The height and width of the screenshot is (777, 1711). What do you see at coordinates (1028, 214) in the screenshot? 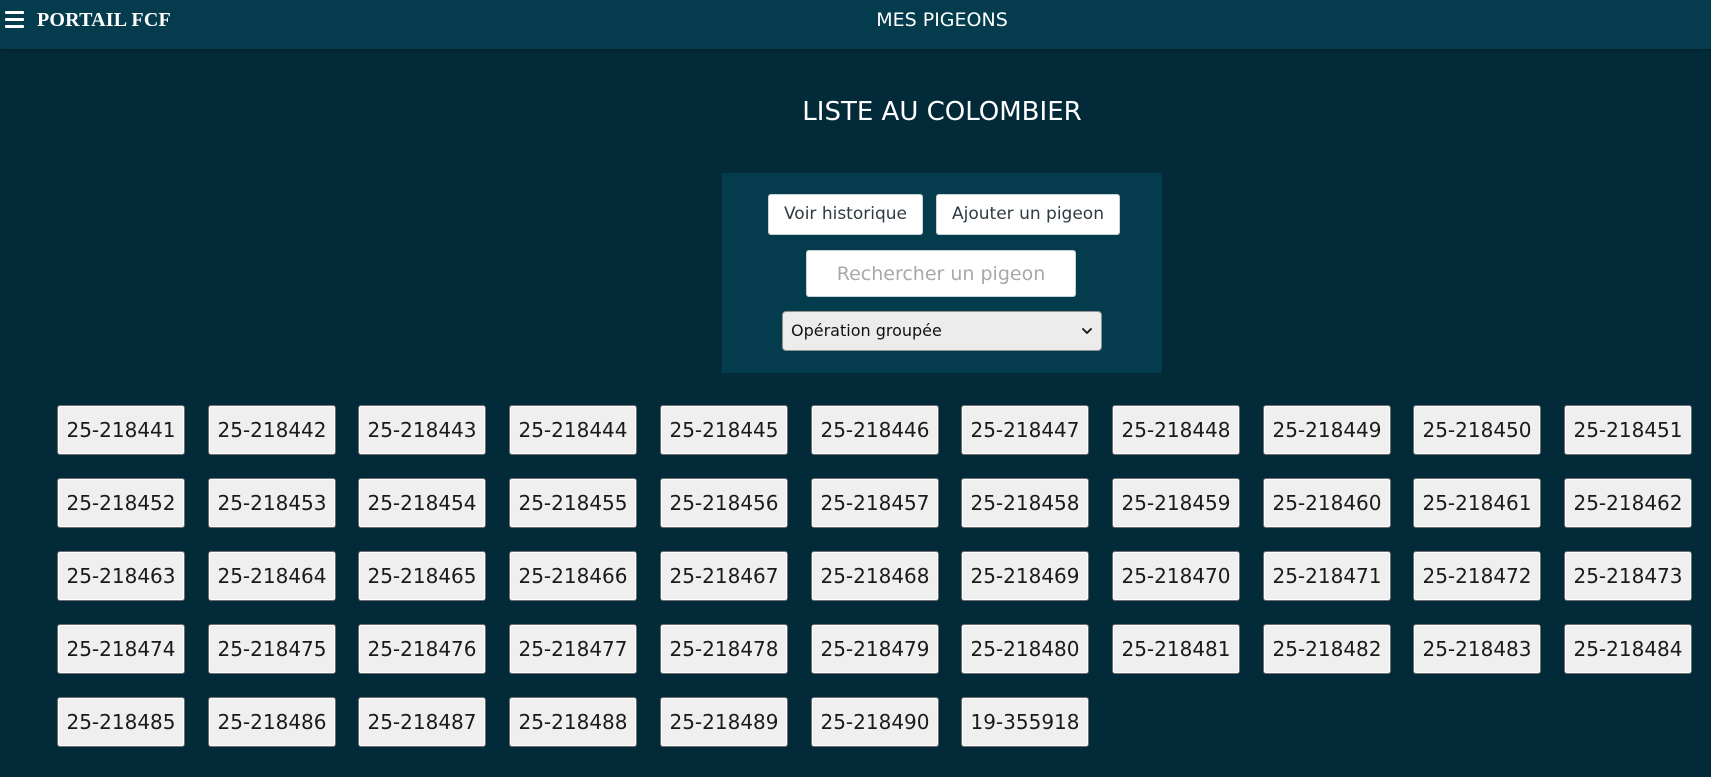
I see `add-pigeon-button: Ajouter un pigeon` at bounding box center [1028, 214].